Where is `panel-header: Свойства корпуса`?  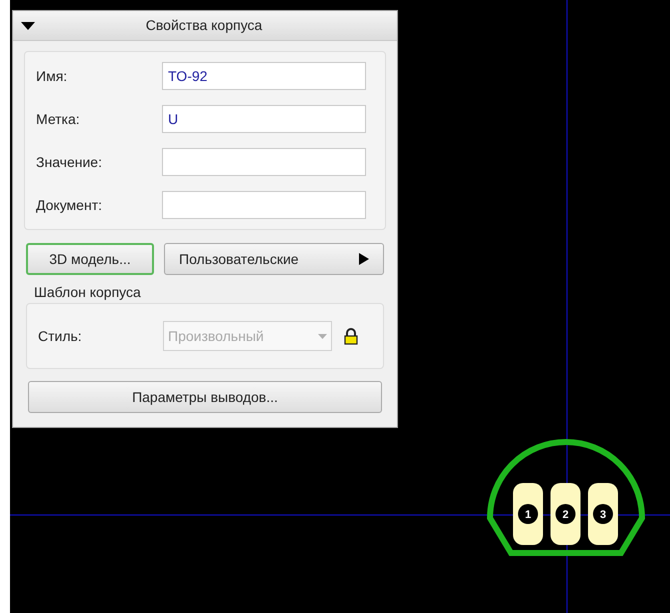 panel-header: Свойства корпуса is located at coordinates (205, 26).